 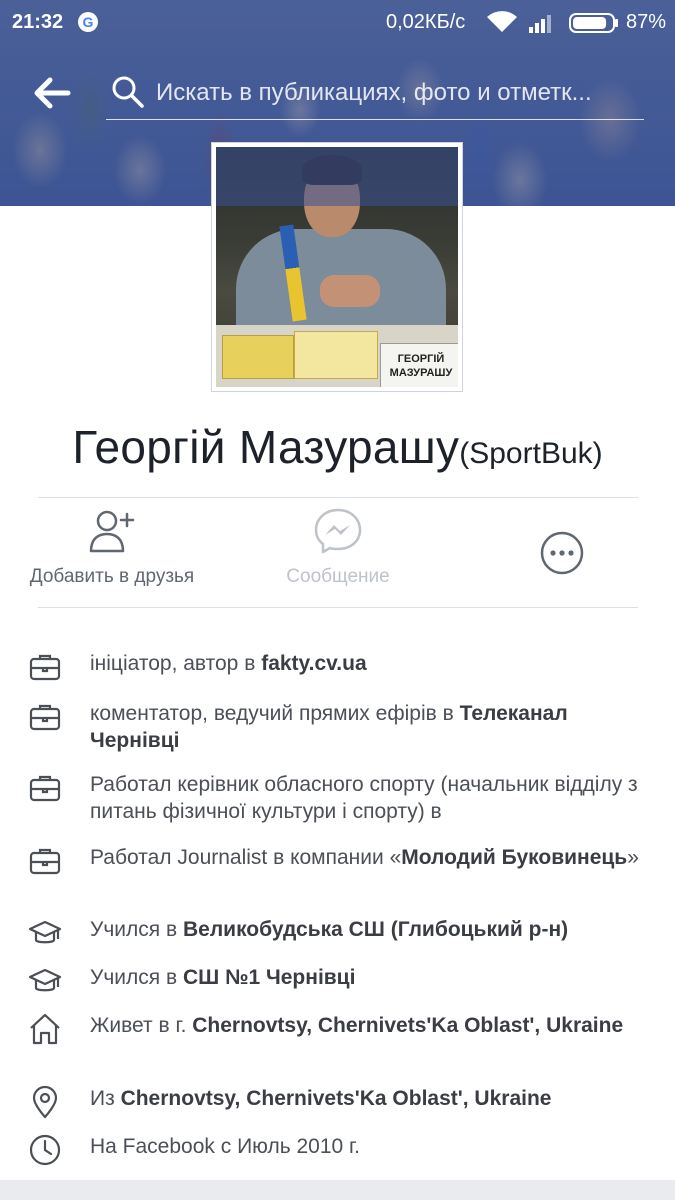 I want to click on info-prefix: ініціатор, автор в, so click(x=176, y=663).